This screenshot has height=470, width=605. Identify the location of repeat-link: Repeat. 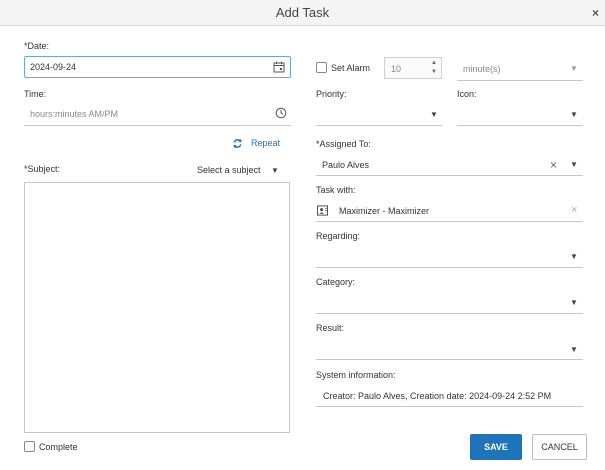
(265, 143).